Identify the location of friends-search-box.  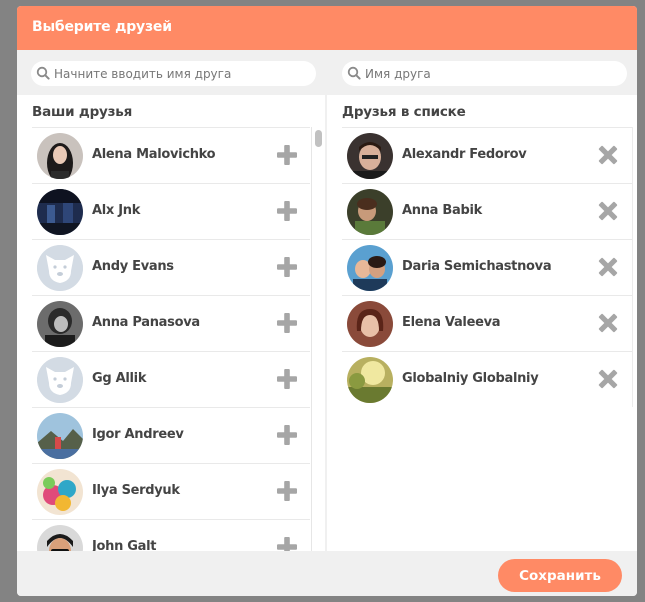
(173, 73).